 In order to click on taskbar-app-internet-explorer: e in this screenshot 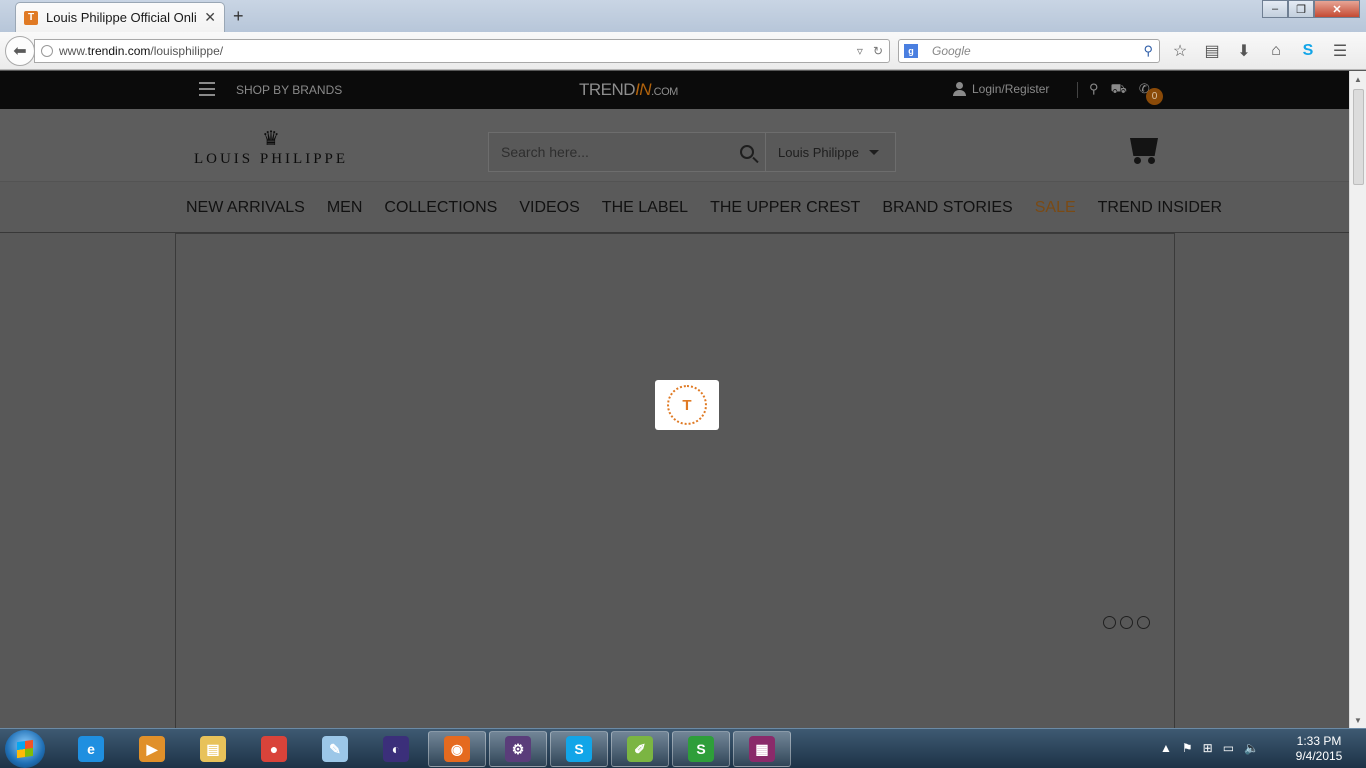, I will do `click(91, 749)`.